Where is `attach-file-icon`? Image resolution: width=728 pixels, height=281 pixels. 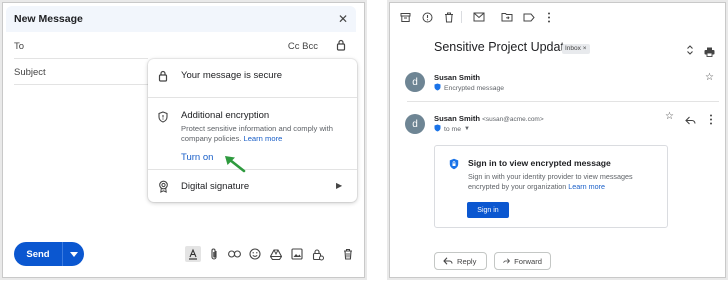
attach-file-icon is located at coordinates (214, 254).